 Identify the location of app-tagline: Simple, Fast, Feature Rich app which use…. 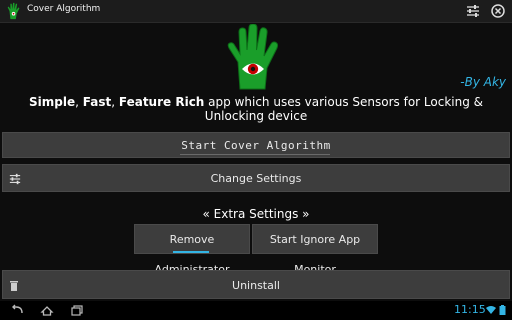
(256, 109).